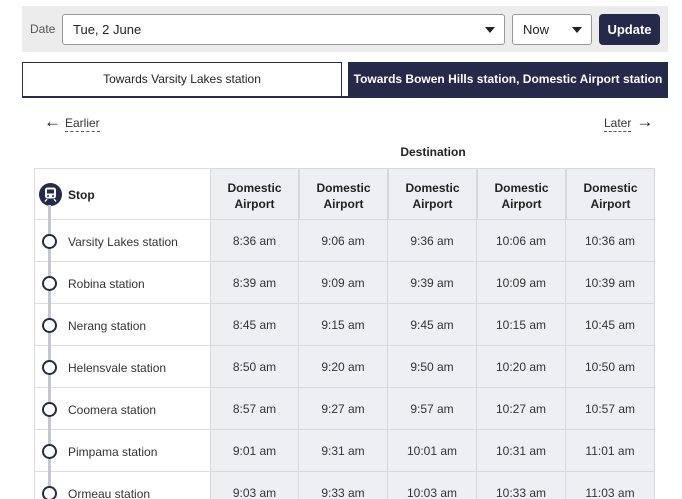 This screenshot has height=499, width=682. I want to click on departure-time: 10:33 am, so click(521, 485).